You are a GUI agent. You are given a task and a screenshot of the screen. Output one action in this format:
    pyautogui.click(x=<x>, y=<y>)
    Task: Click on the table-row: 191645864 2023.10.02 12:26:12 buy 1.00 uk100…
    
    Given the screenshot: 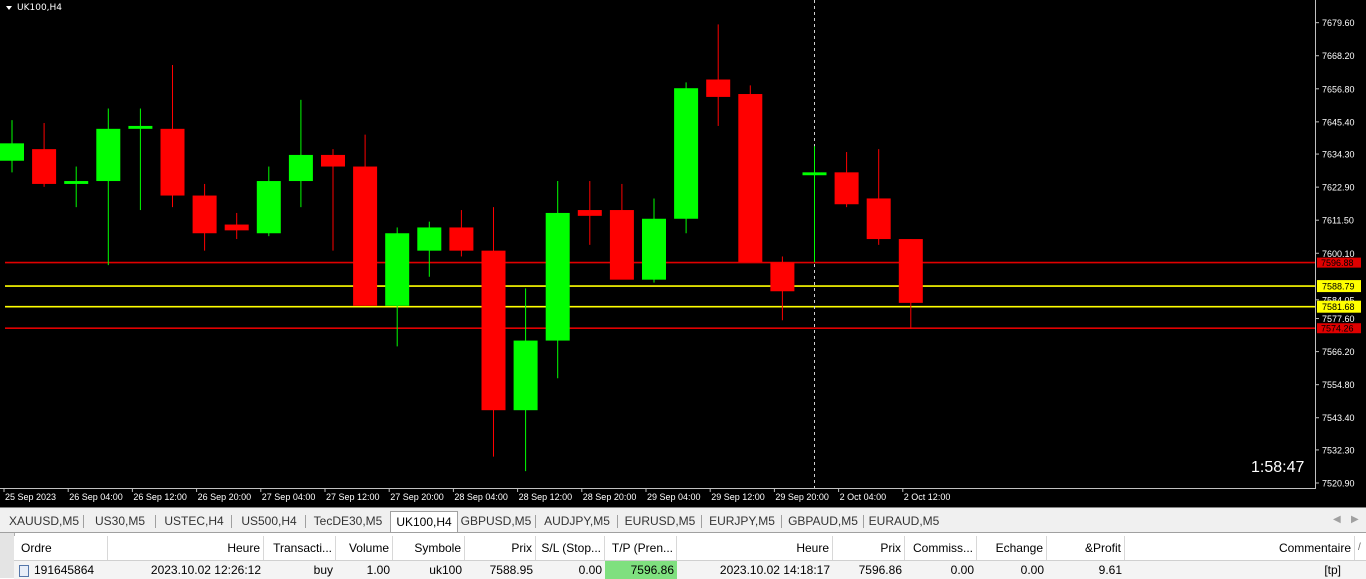 What is the action you would take?
    pyautogui.click(x=690, y=569)
    